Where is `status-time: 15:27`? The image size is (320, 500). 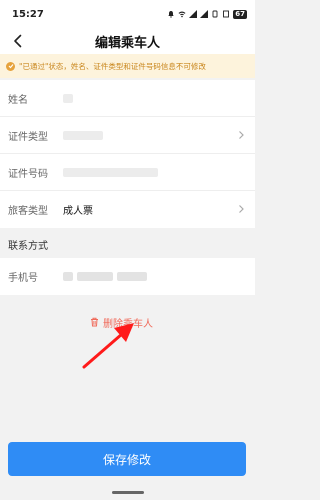
status-time: 15:27 is located at coordinates (28, 14).